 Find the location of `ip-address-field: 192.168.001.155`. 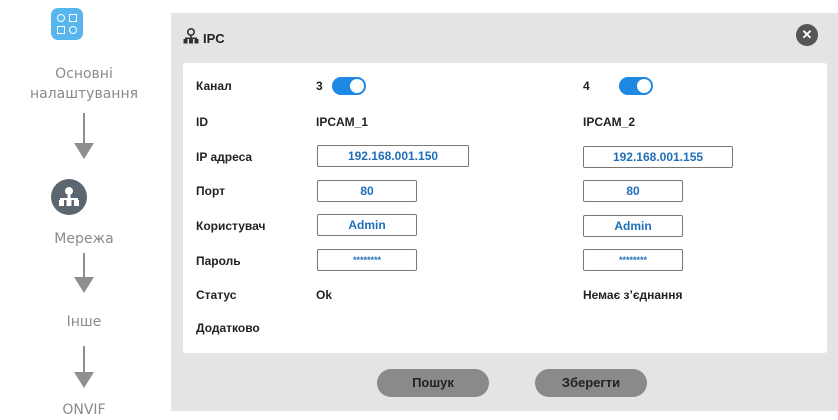

ip-address-field: 192.168.001.155 is located at coordinates (658, 157).